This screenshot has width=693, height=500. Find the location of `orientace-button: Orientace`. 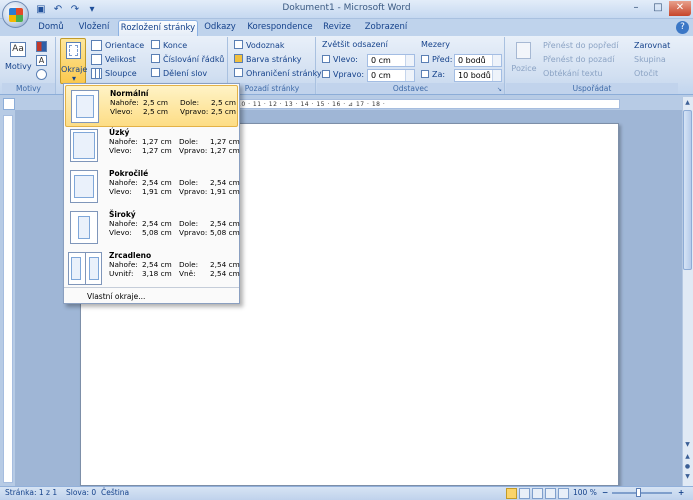

orientace-button: Orientace is located at coordinates (124, 45).